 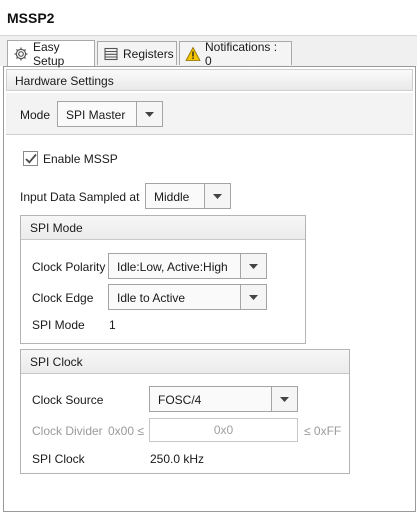 I want to click on spi-clock-value: 250.0 kHz, so click(x=177, y=459).